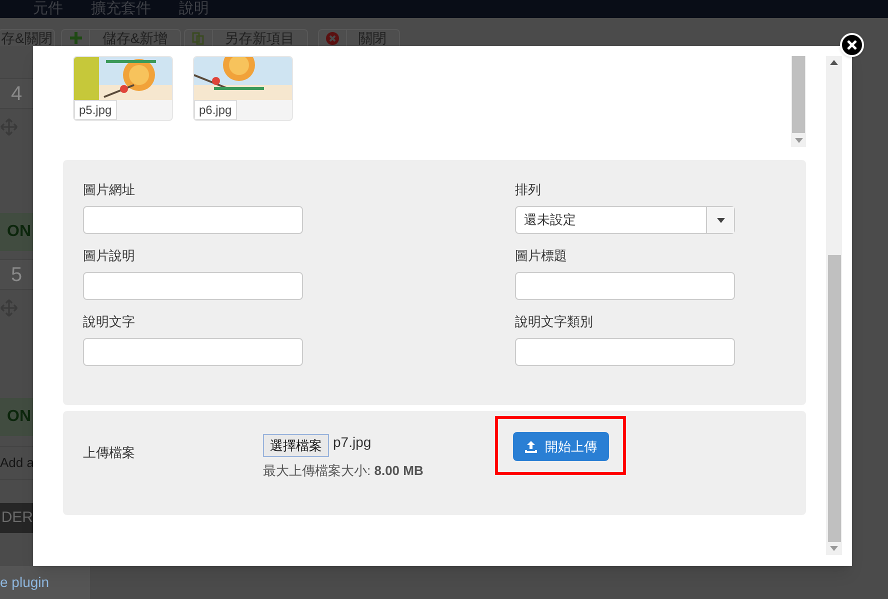  Describe the element at coordinates (198, 38) in the screenshot. I see `copy-icon` at that location.